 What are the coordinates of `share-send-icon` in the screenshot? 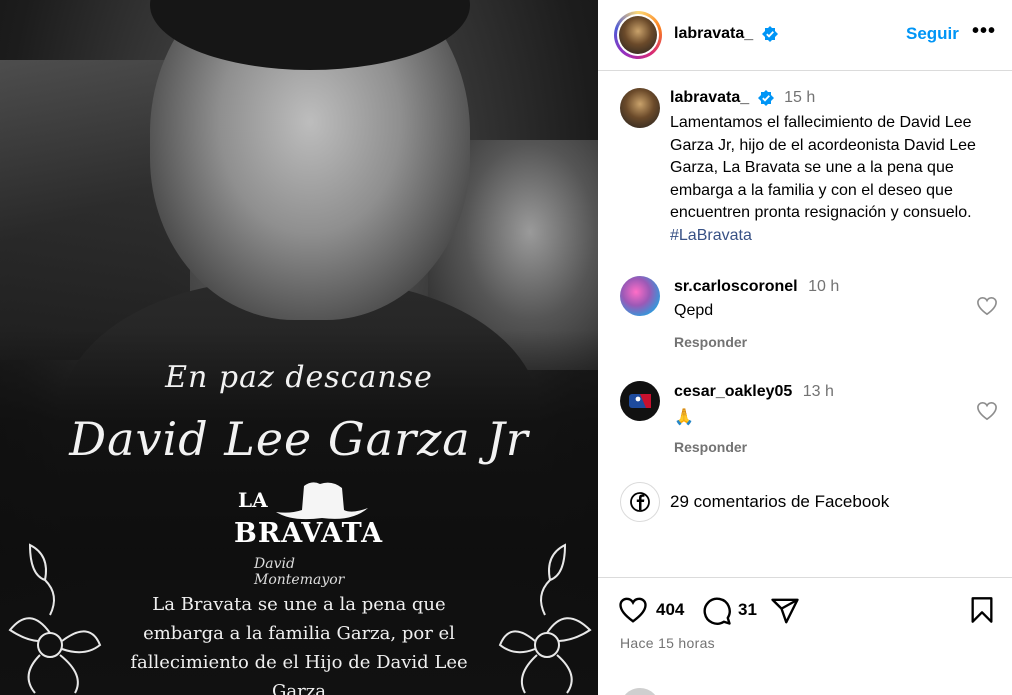 It's located at (785, 611).